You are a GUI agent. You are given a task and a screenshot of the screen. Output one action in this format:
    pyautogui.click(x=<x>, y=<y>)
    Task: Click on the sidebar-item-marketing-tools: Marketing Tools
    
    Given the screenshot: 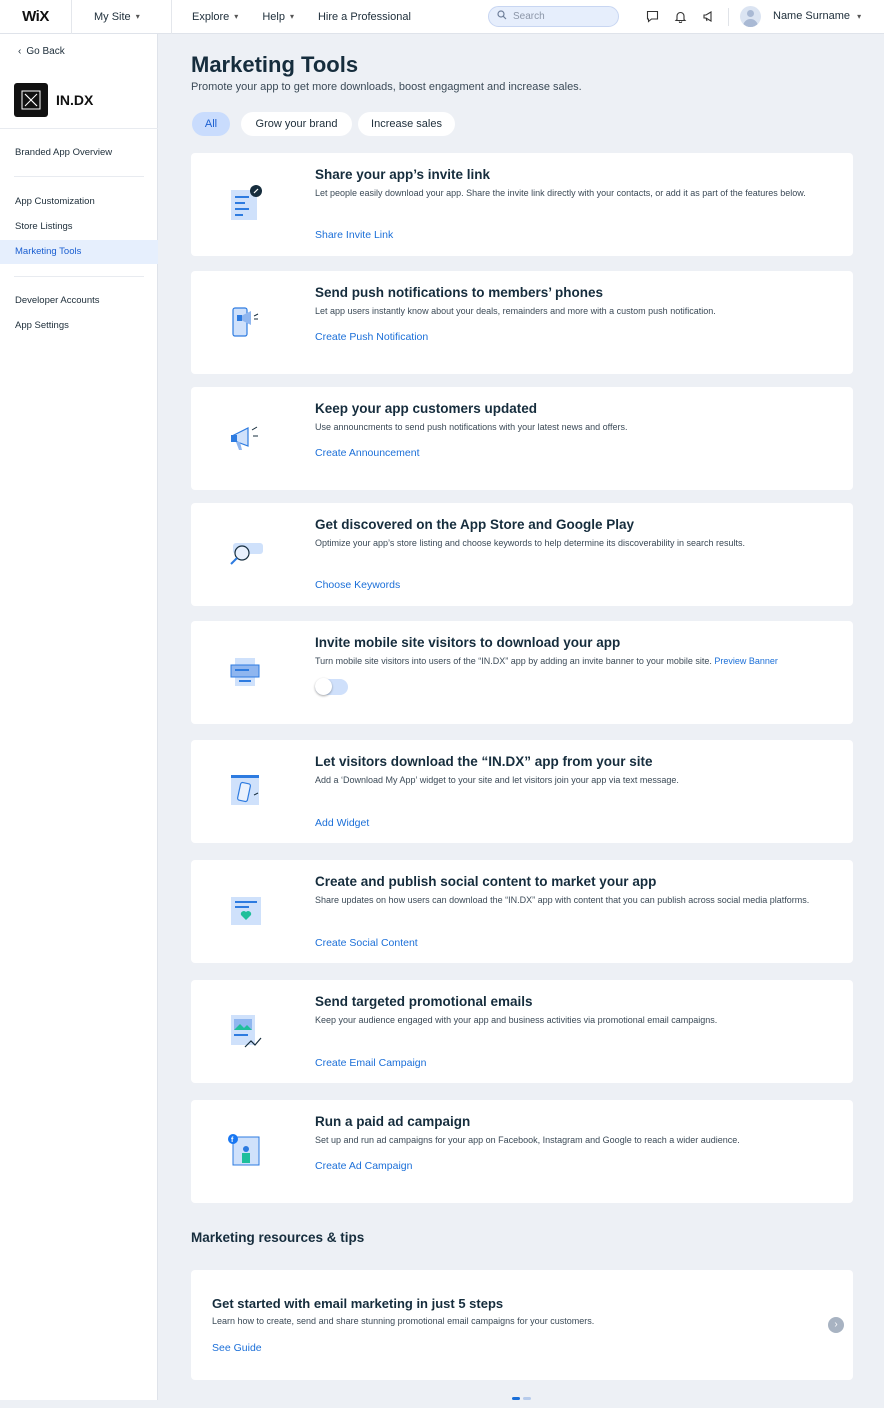 What is the action you would take?
    pyautogui.click(x=79, y=252)
    